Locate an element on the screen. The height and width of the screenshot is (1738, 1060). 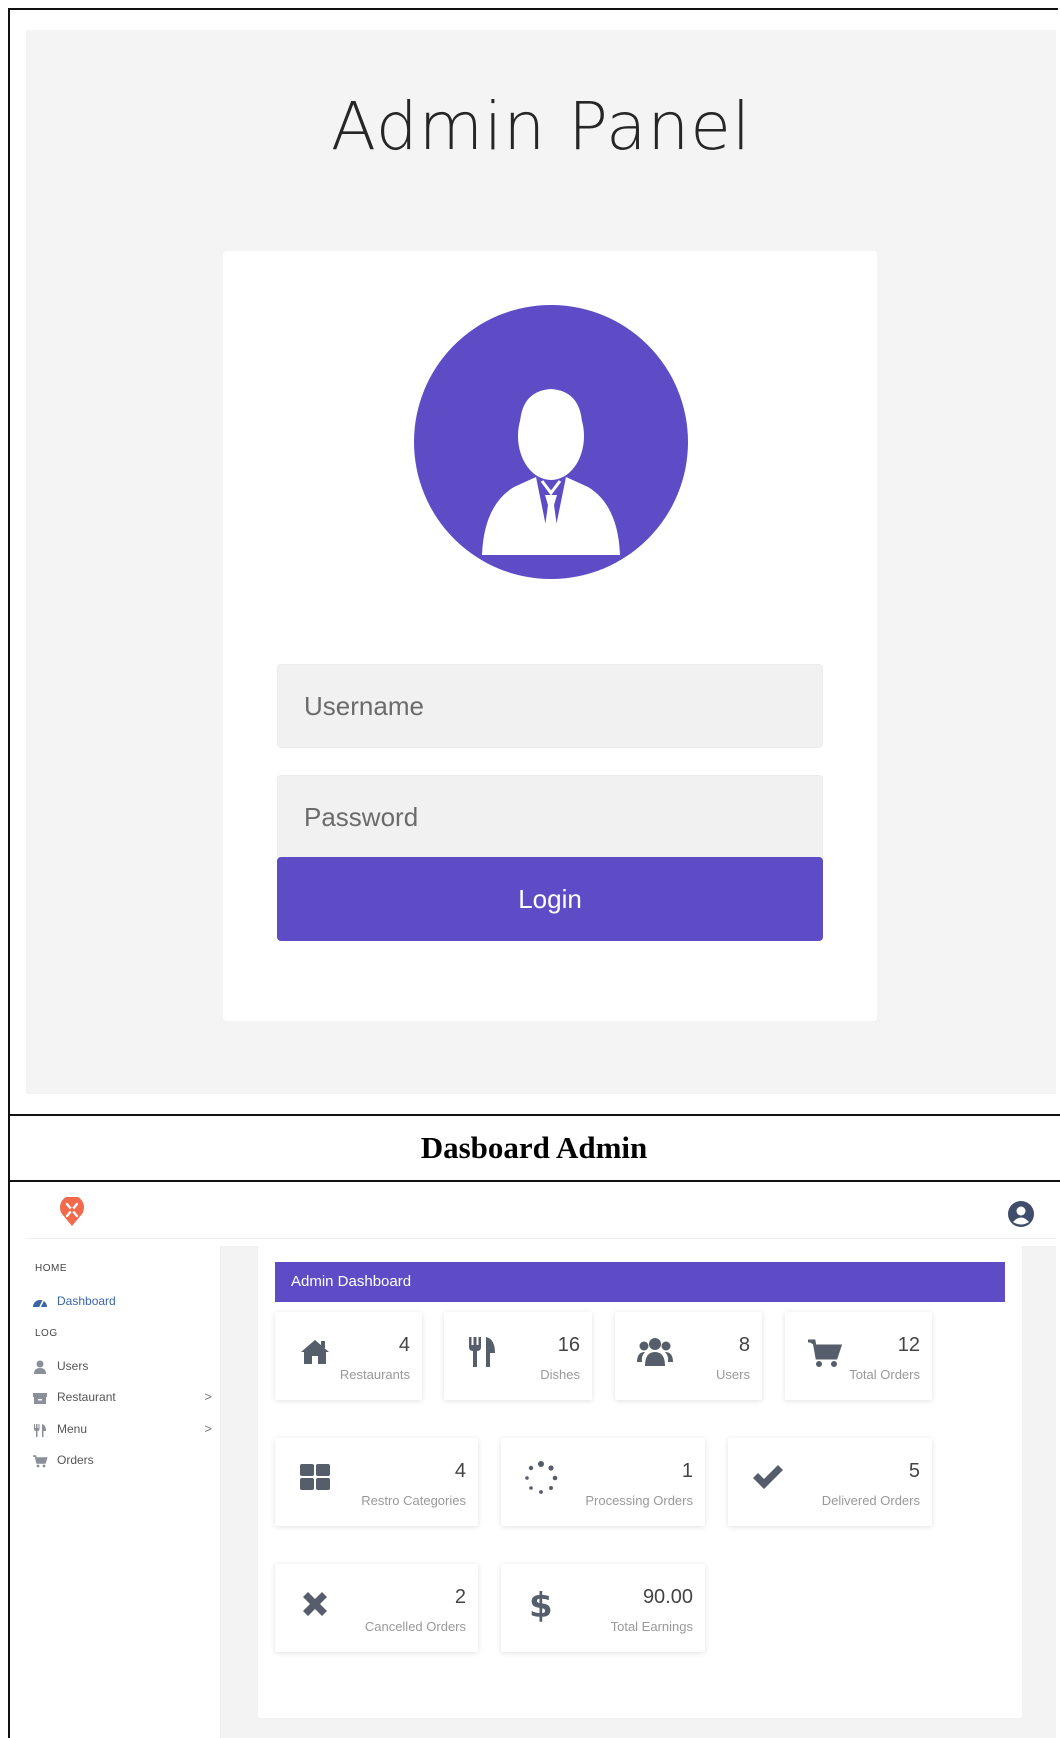
login-button: Login is located at coordinates (550, 899).